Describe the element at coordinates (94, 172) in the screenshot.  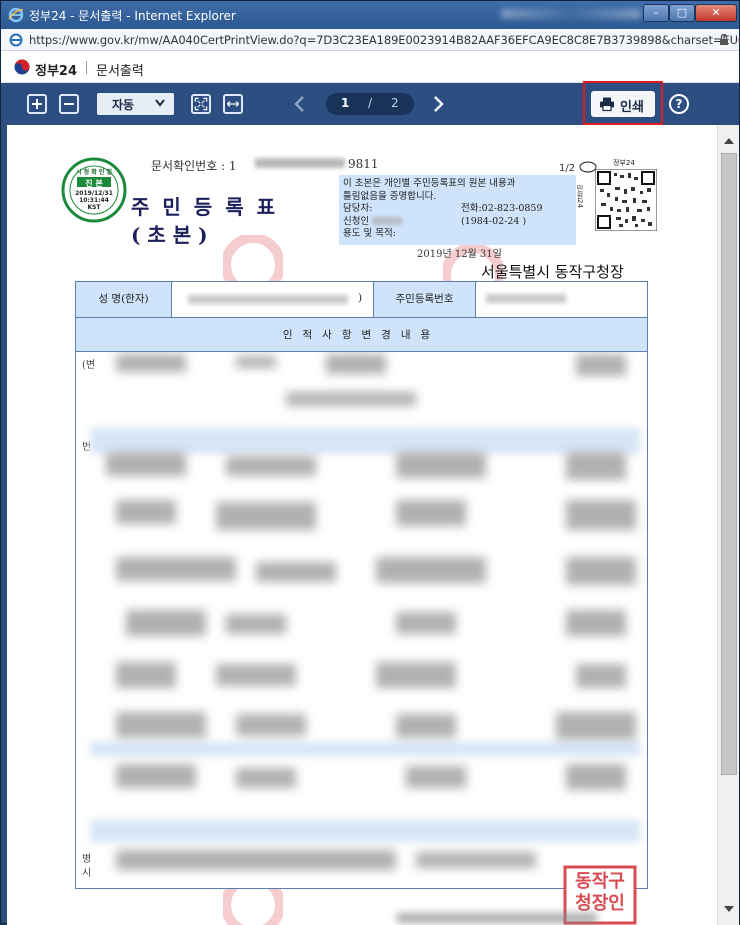
I see `seal-line1: 시 청 확 인 필` at that location.